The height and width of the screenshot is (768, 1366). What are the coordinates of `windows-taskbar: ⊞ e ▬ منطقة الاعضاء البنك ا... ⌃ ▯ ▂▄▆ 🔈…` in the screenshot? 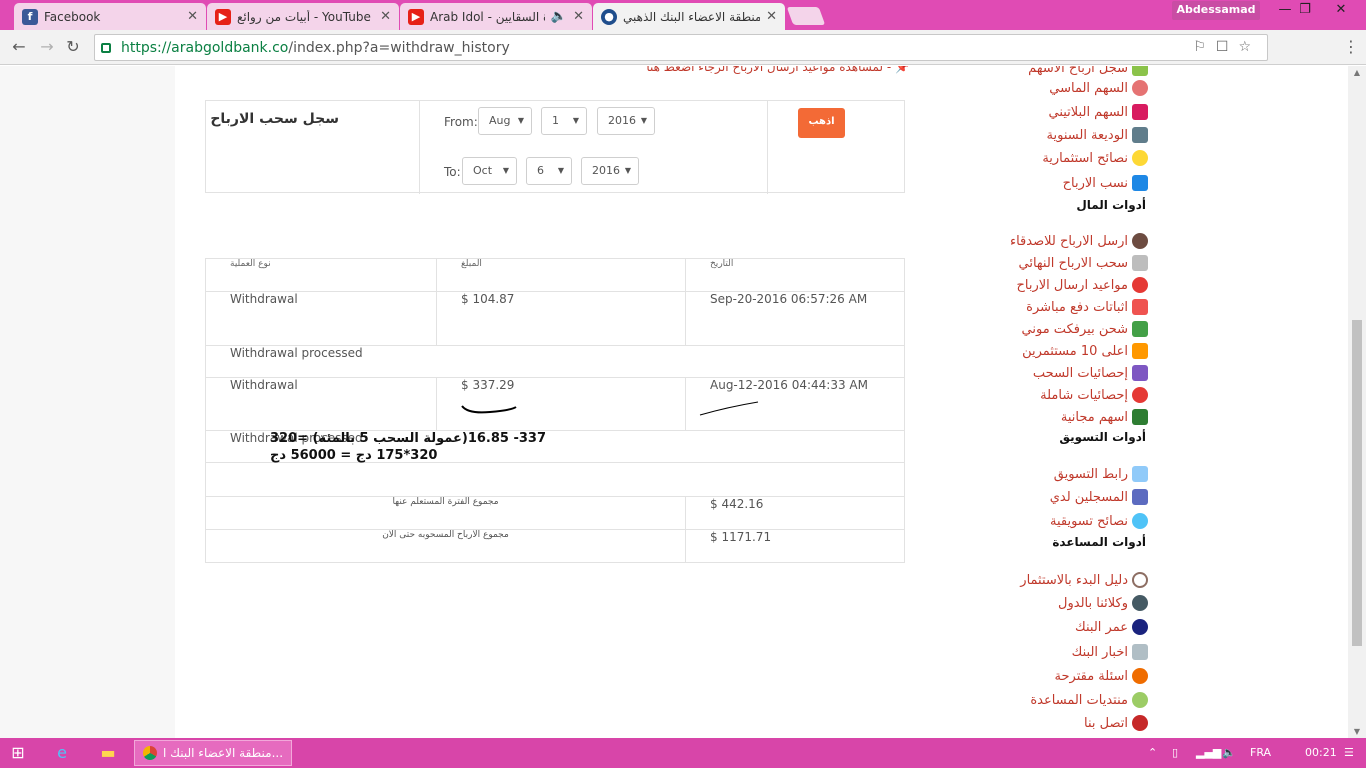 It's located at (683, 753).